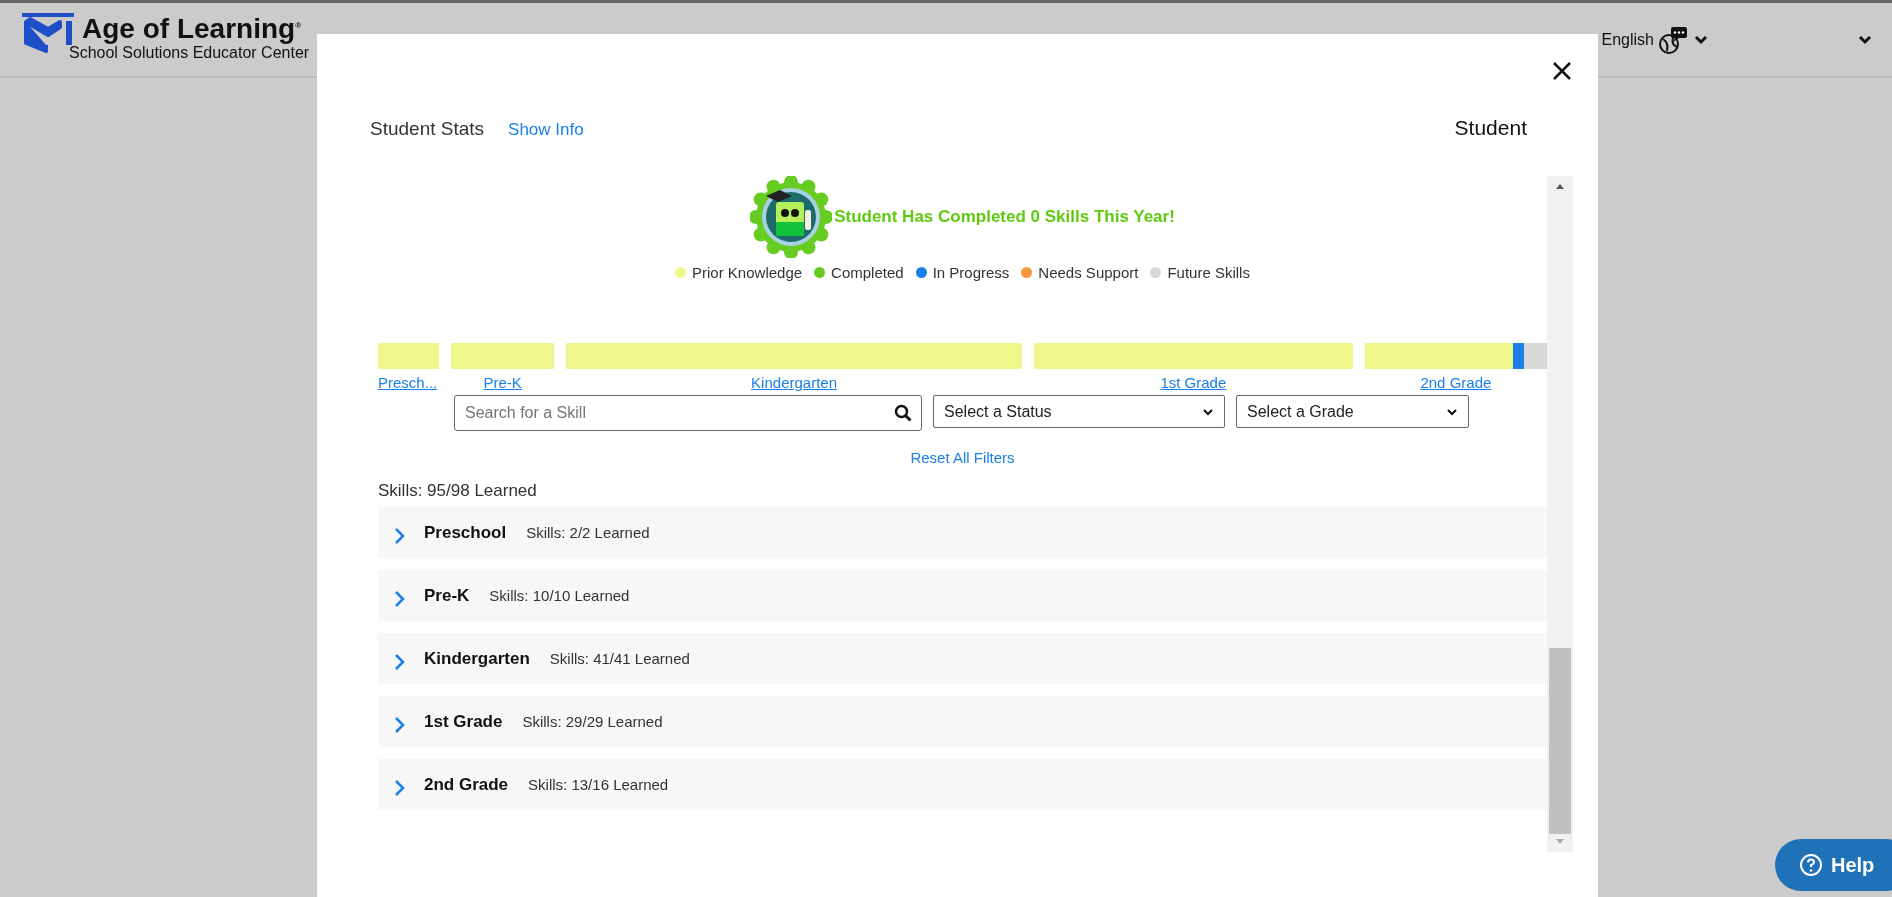 This screenshot has height=897, width=1892. I want to click on grade-name: Pre-K, so click(447, 595).